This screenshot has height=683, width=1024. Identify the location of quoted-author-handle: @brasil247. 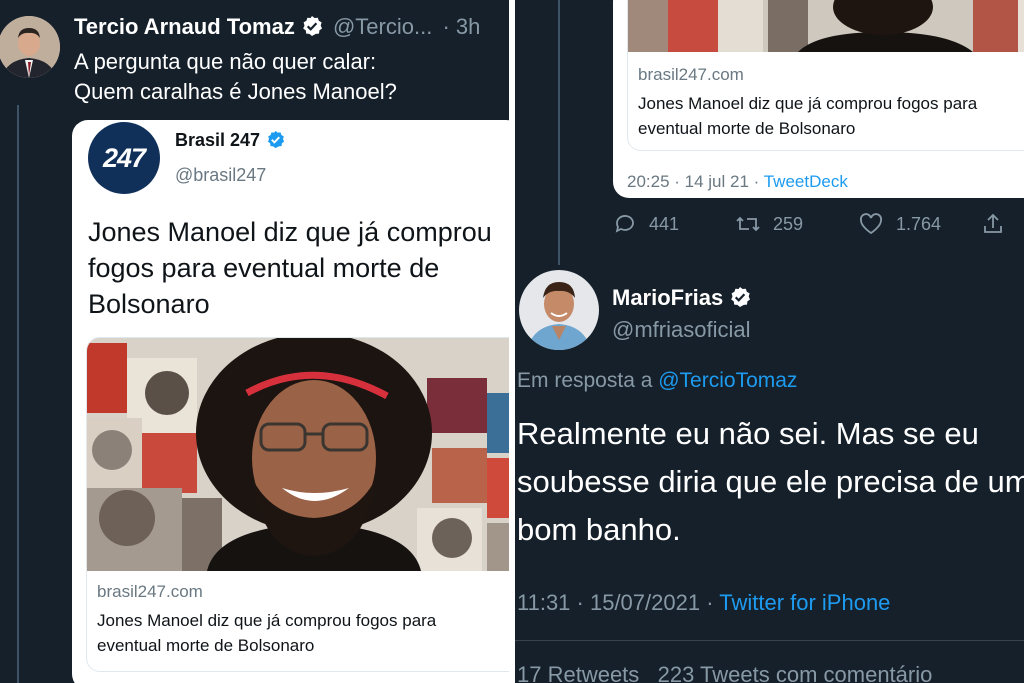
(220, 175).